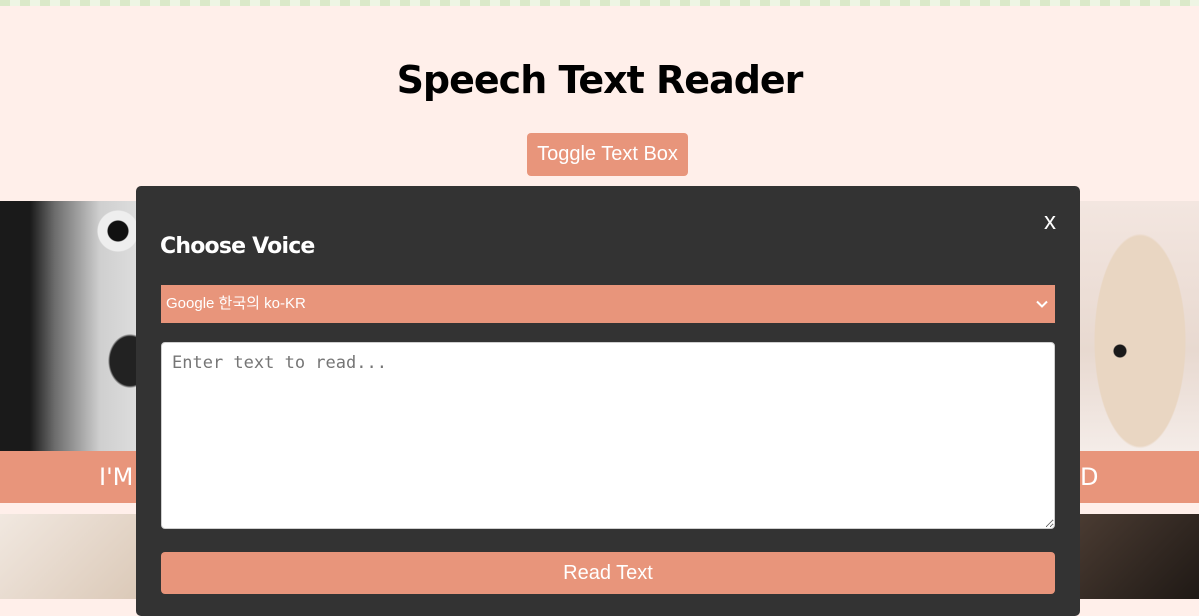 The image size is (1199, 616). What do you see at coordinates (236, 303) in the screenshot?
I see `voice-select-value: Google 한국의 ko-KR` at bounding box center [236, 303].